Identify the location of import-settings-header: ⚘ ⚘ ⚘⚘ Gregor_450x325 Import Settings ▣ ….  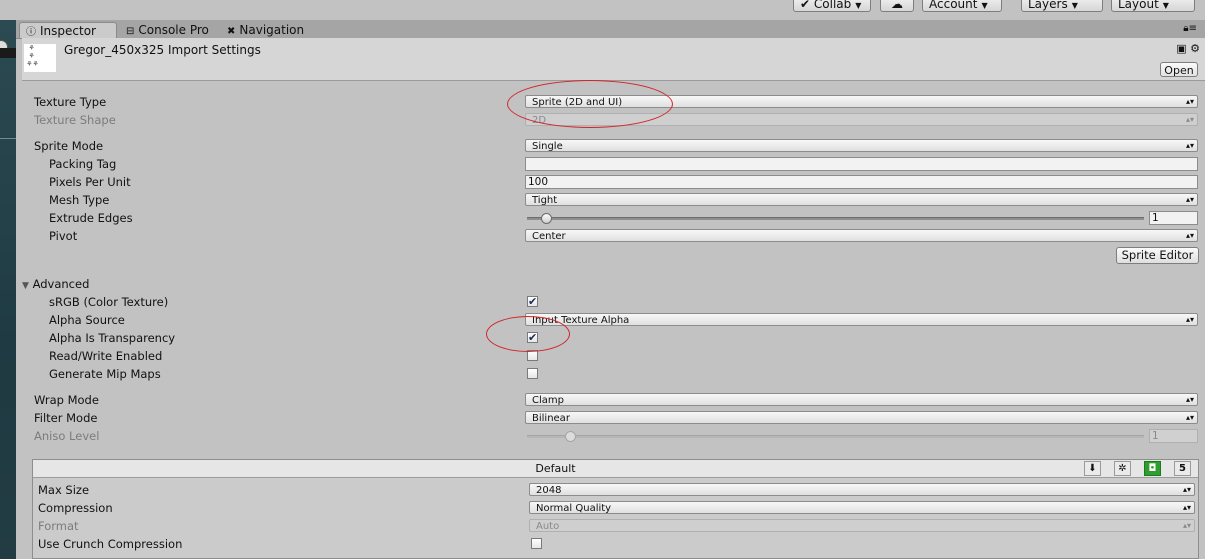
(613, 59).